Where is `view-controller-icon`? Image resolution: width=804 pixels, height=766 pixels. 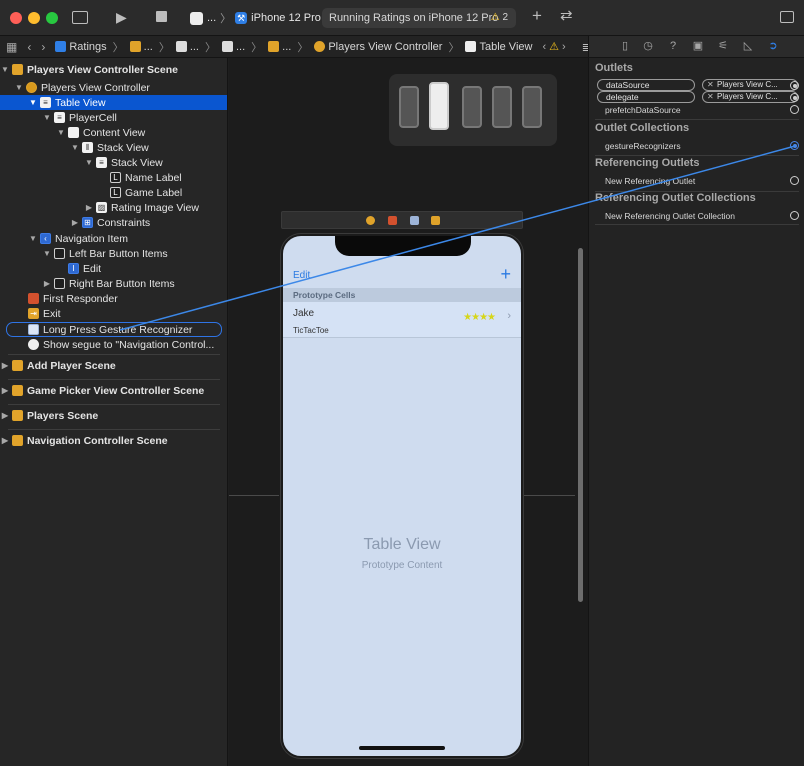
view-controller-icon is located at coordinates (370, 220).